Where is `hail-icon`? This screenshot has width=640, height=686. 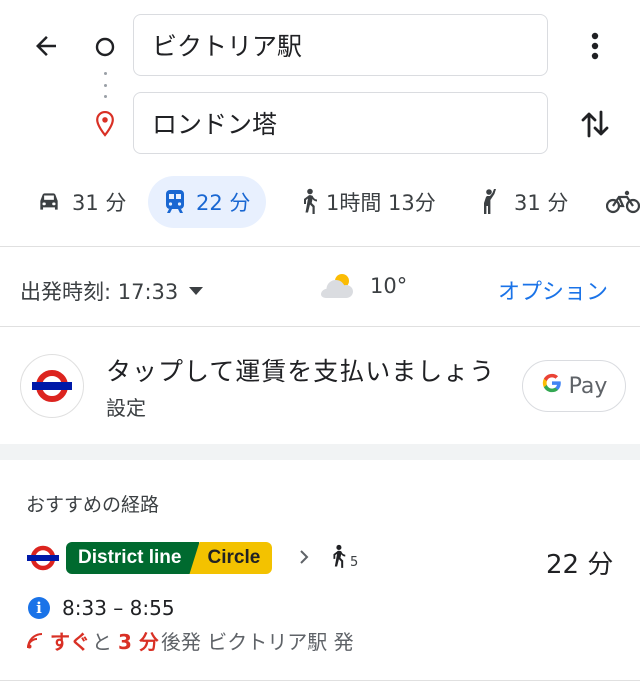
hail-icon is located at coordinates (492, 202).